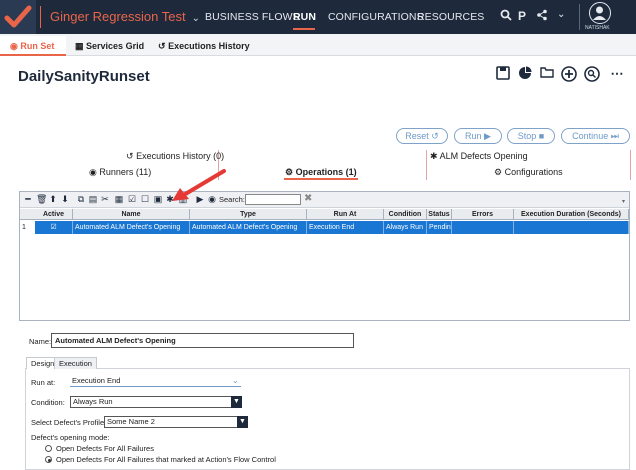  Describe the element at coordinates (405, 214) in the screenshot. I see `column-header-condition: Condition` at that location.